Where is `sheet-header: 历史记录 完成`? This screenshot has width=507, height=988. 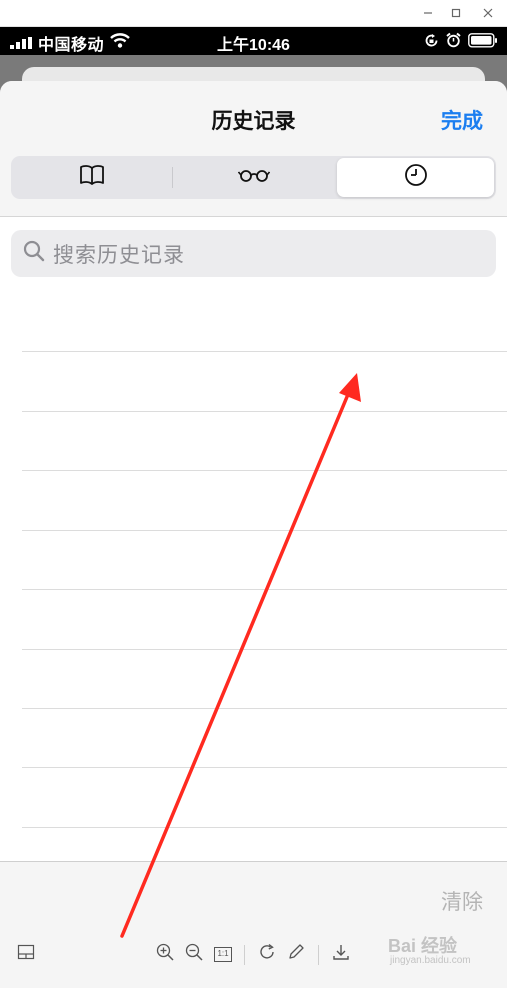 sheet-header: 历史记录 完成 is located at coordinates (253, 148).